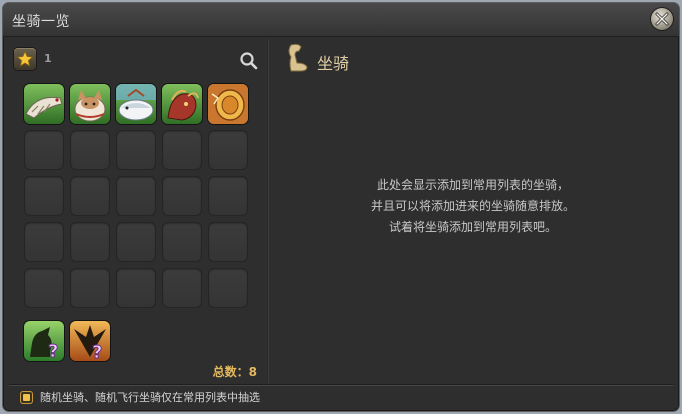 Image resolution: width=682 pixels, height=414 pixels. I want to click on message-line: 并且可以将添加进来的坐骑随意排放。, so click(472, 206).